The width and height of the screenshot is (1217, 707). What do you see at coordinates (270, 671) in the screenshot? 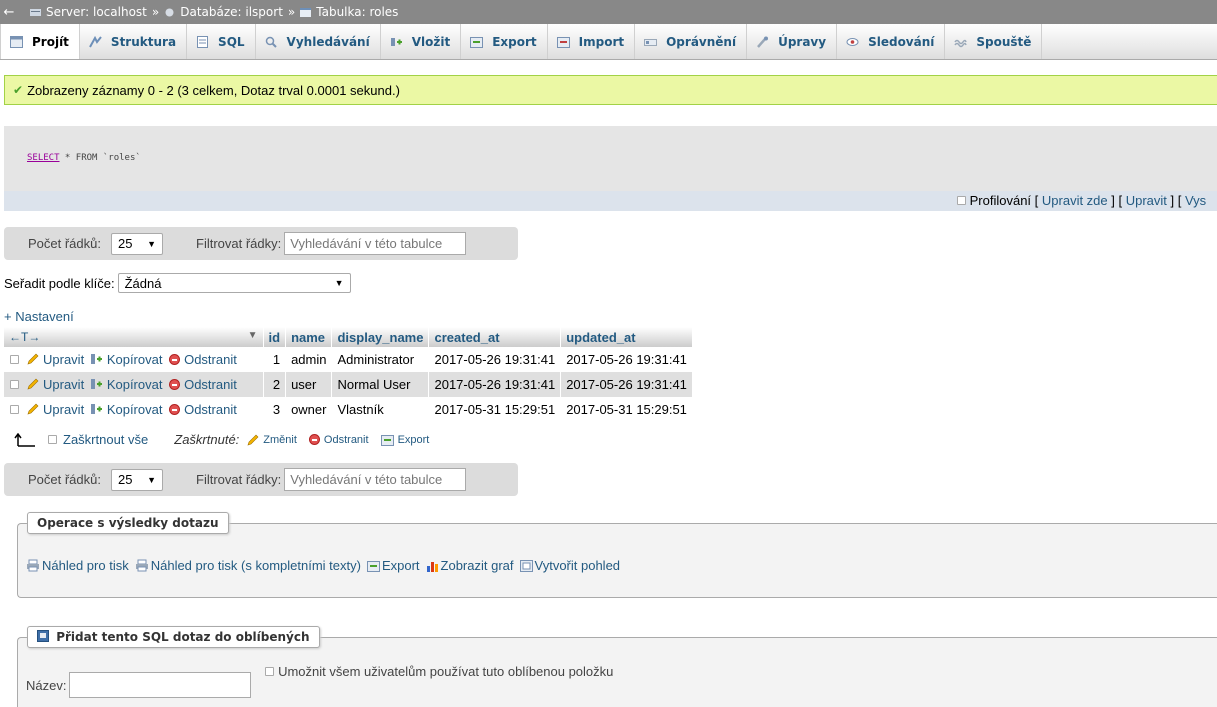
I see `bookmark-share-checkbox` at bounding box center [270, 671].